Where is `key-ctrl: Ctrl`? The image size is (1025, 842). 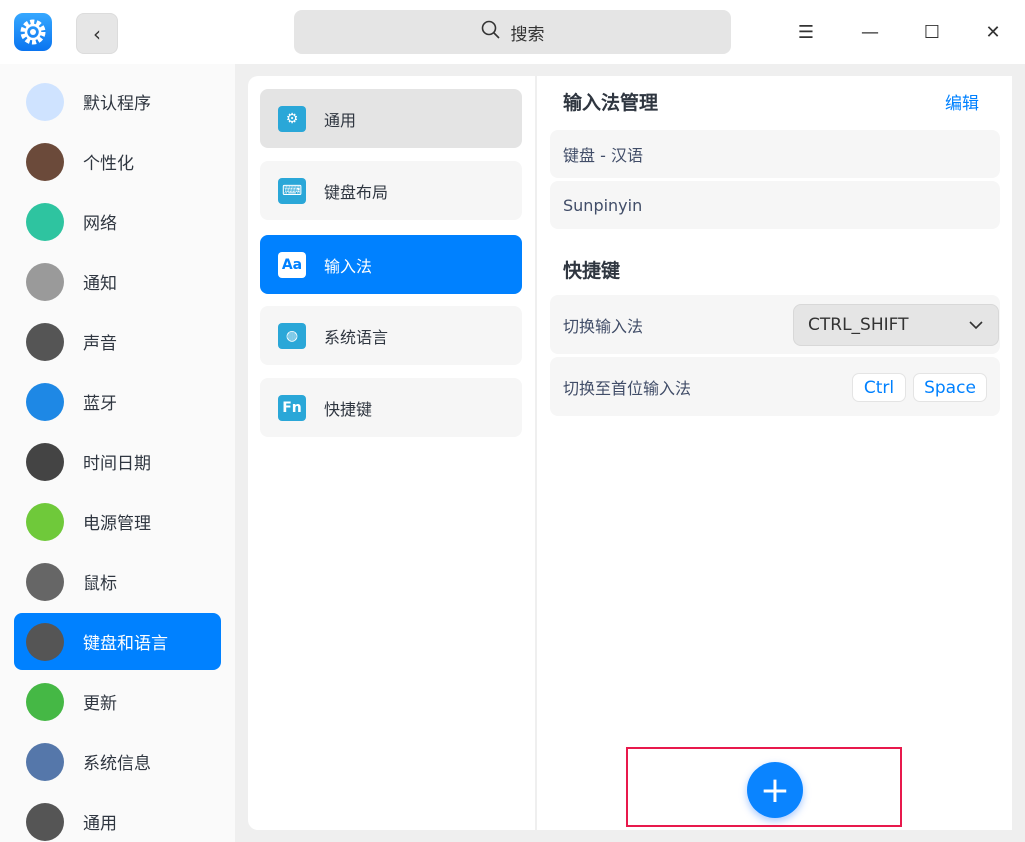 key-ctrl: Ctrl is located at coordinates (879, 387).